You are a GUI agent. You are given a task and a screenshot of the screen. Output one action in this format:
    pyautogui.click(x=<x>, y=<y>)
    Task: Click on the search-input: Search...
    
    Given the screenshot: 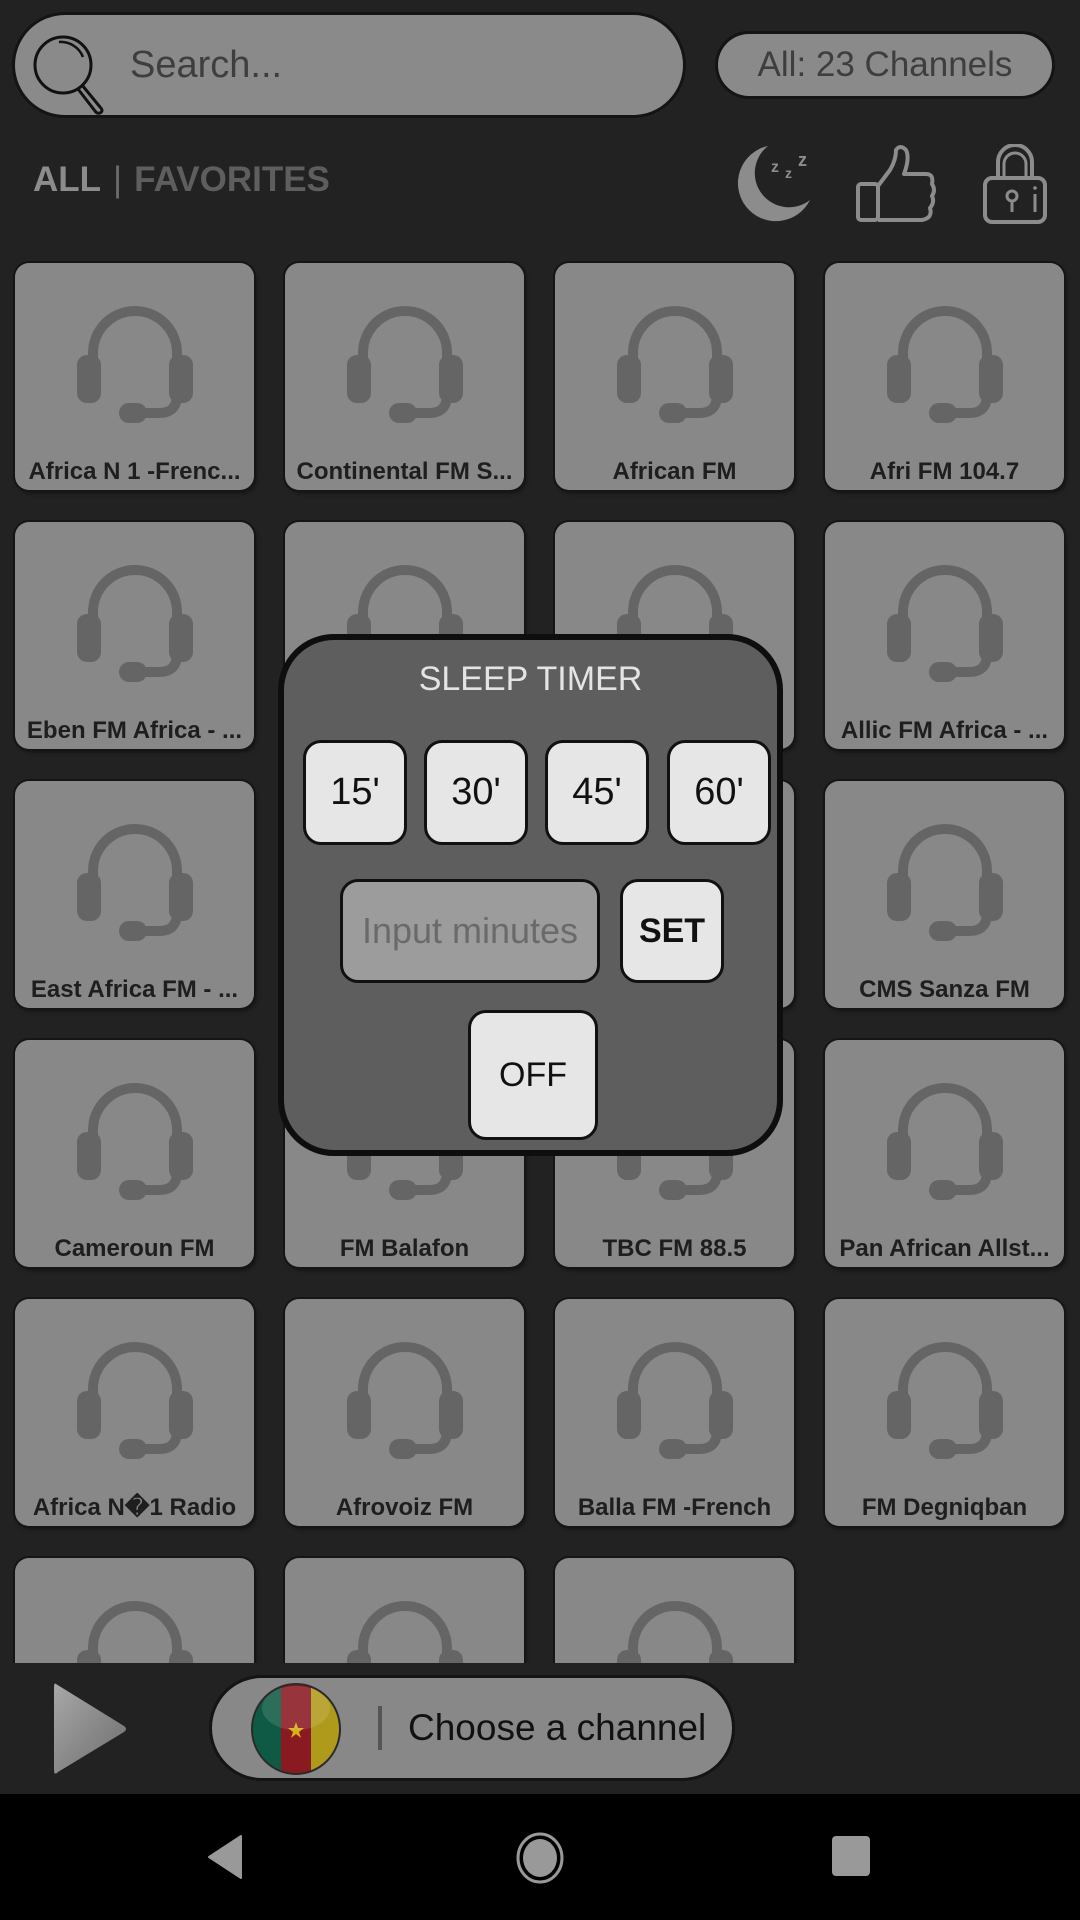 What is the action you would take?
    pyautogui.click(x=206, y=65)
    